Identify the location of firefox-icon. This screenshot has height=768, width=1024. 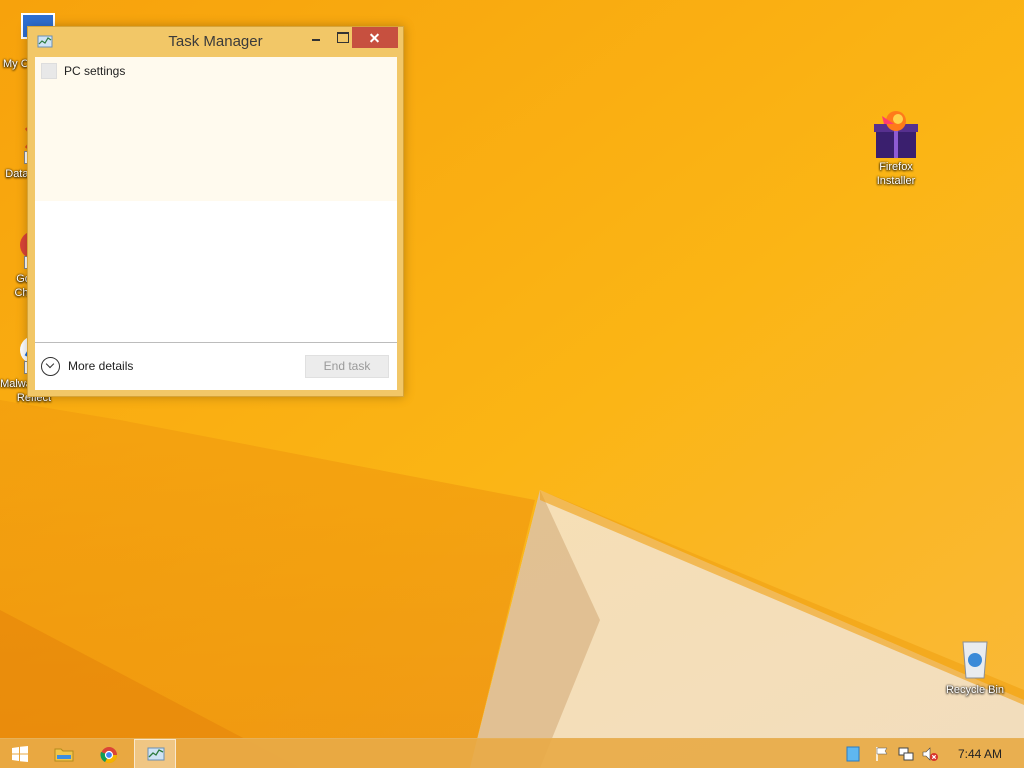
(896, 134).